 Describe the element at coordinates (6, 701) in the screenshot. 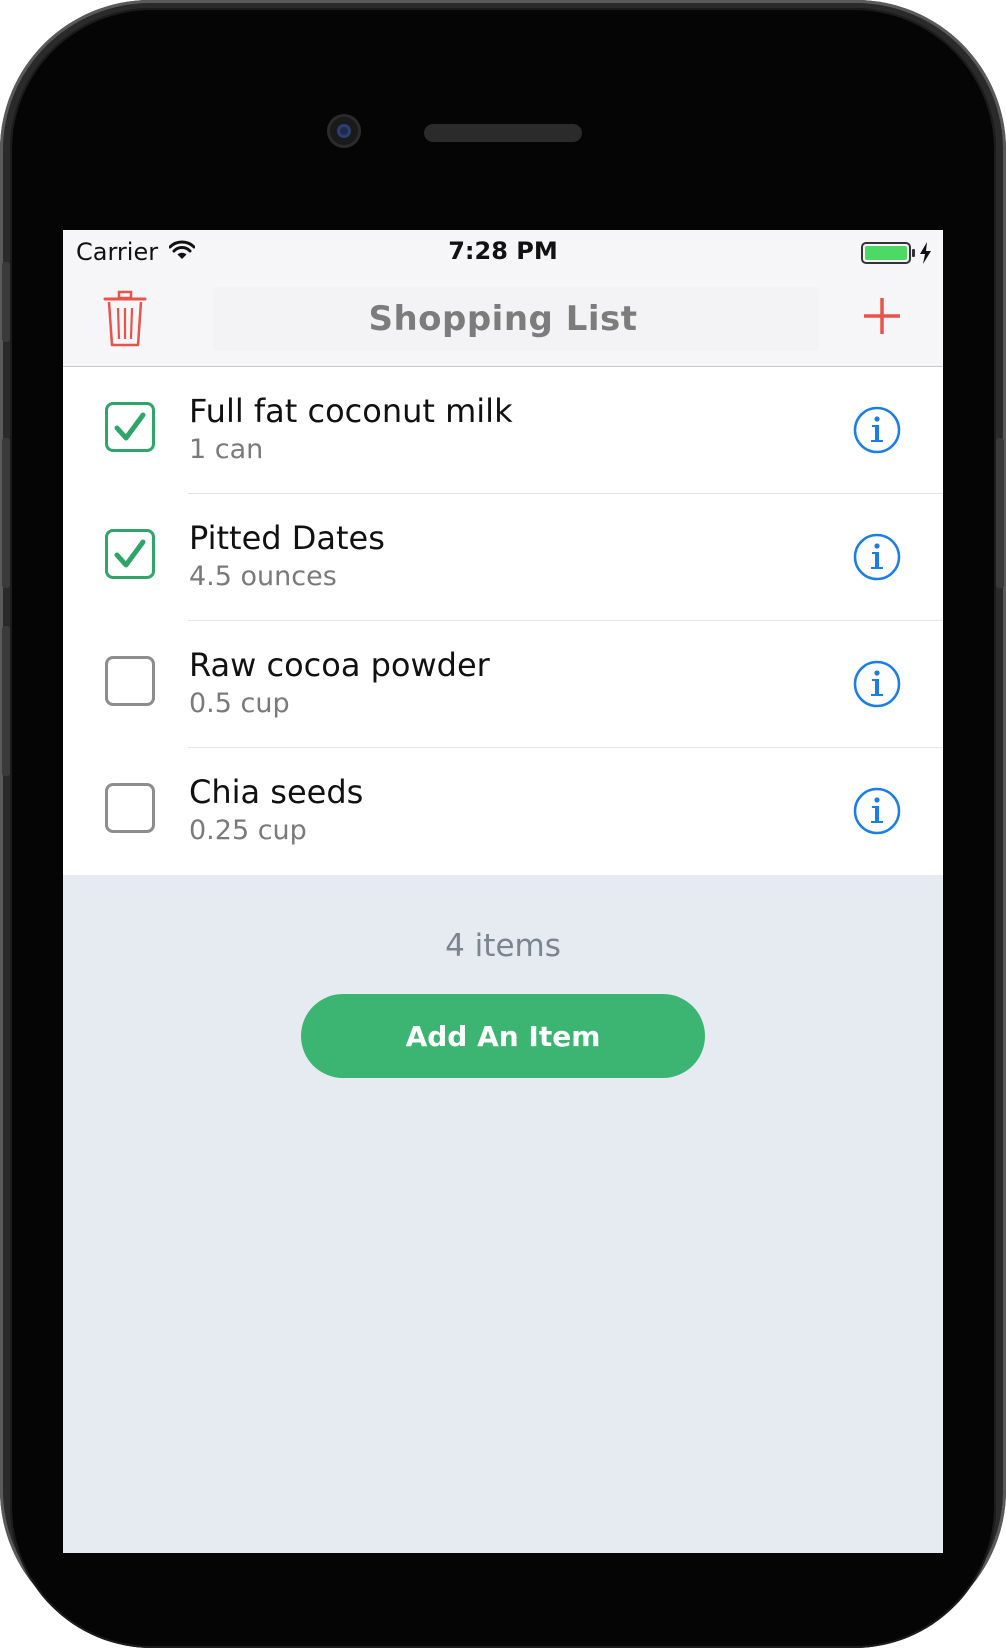

I see `volume-down-button` at that location.